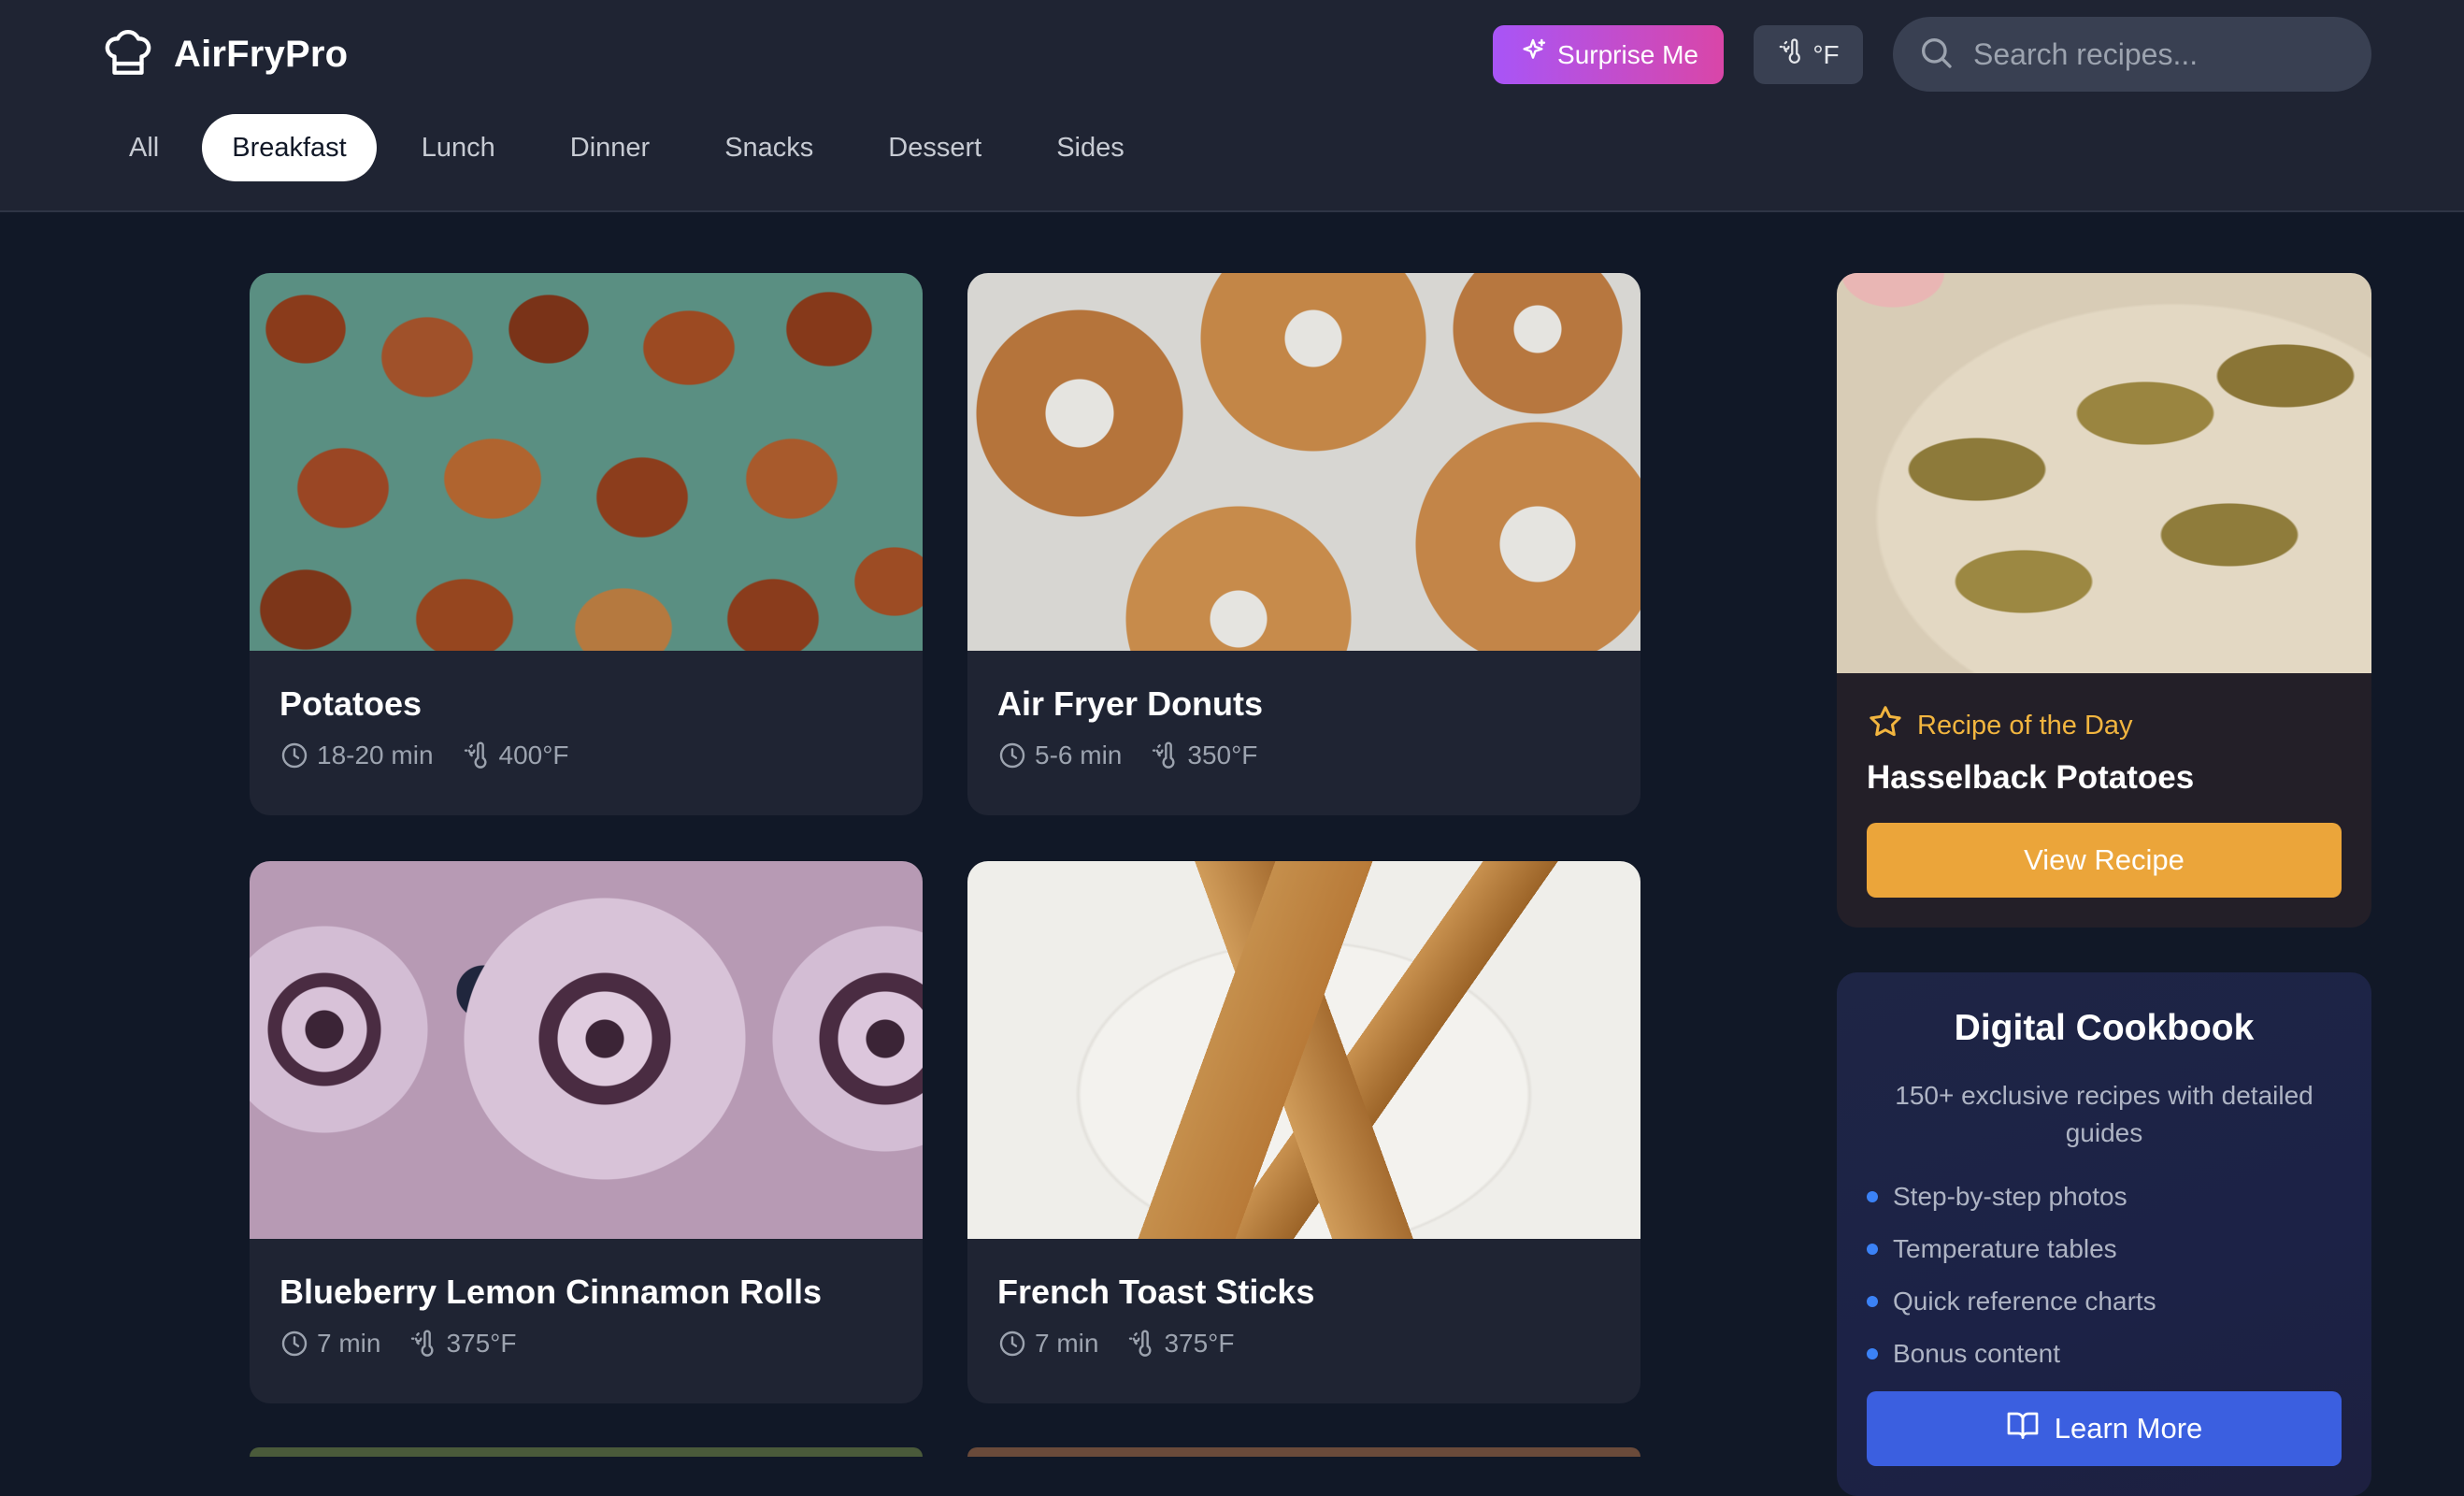 This screenshot has width=2464, height=1496. What do you see at coordinates (1627, 54) in the screenshot?
I see `surprise-me-label: Surprise Me` at bounding box center [1627, 54].